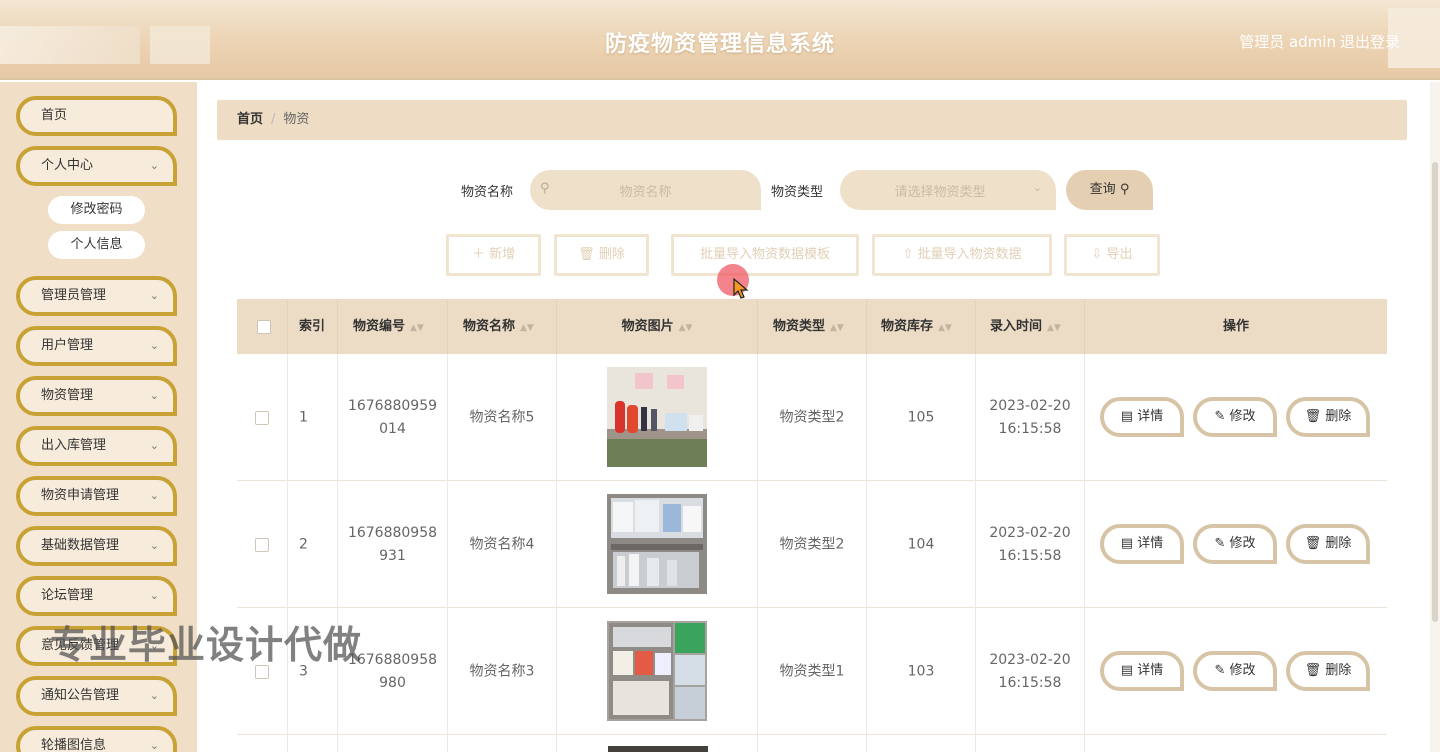 Image resolution: width=1440 pixels, height=752 pixels. What do you see at coordinates (393, 743) in the screenshot?
I see `code-cell` at bounding box center [393, 743].